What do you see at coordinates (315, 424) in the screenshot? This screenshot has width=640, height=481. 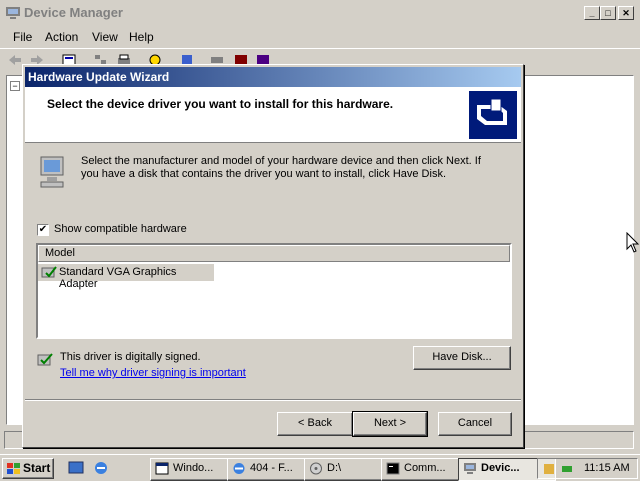 I see `back-button: < Back` at bounding box center [315, 424].